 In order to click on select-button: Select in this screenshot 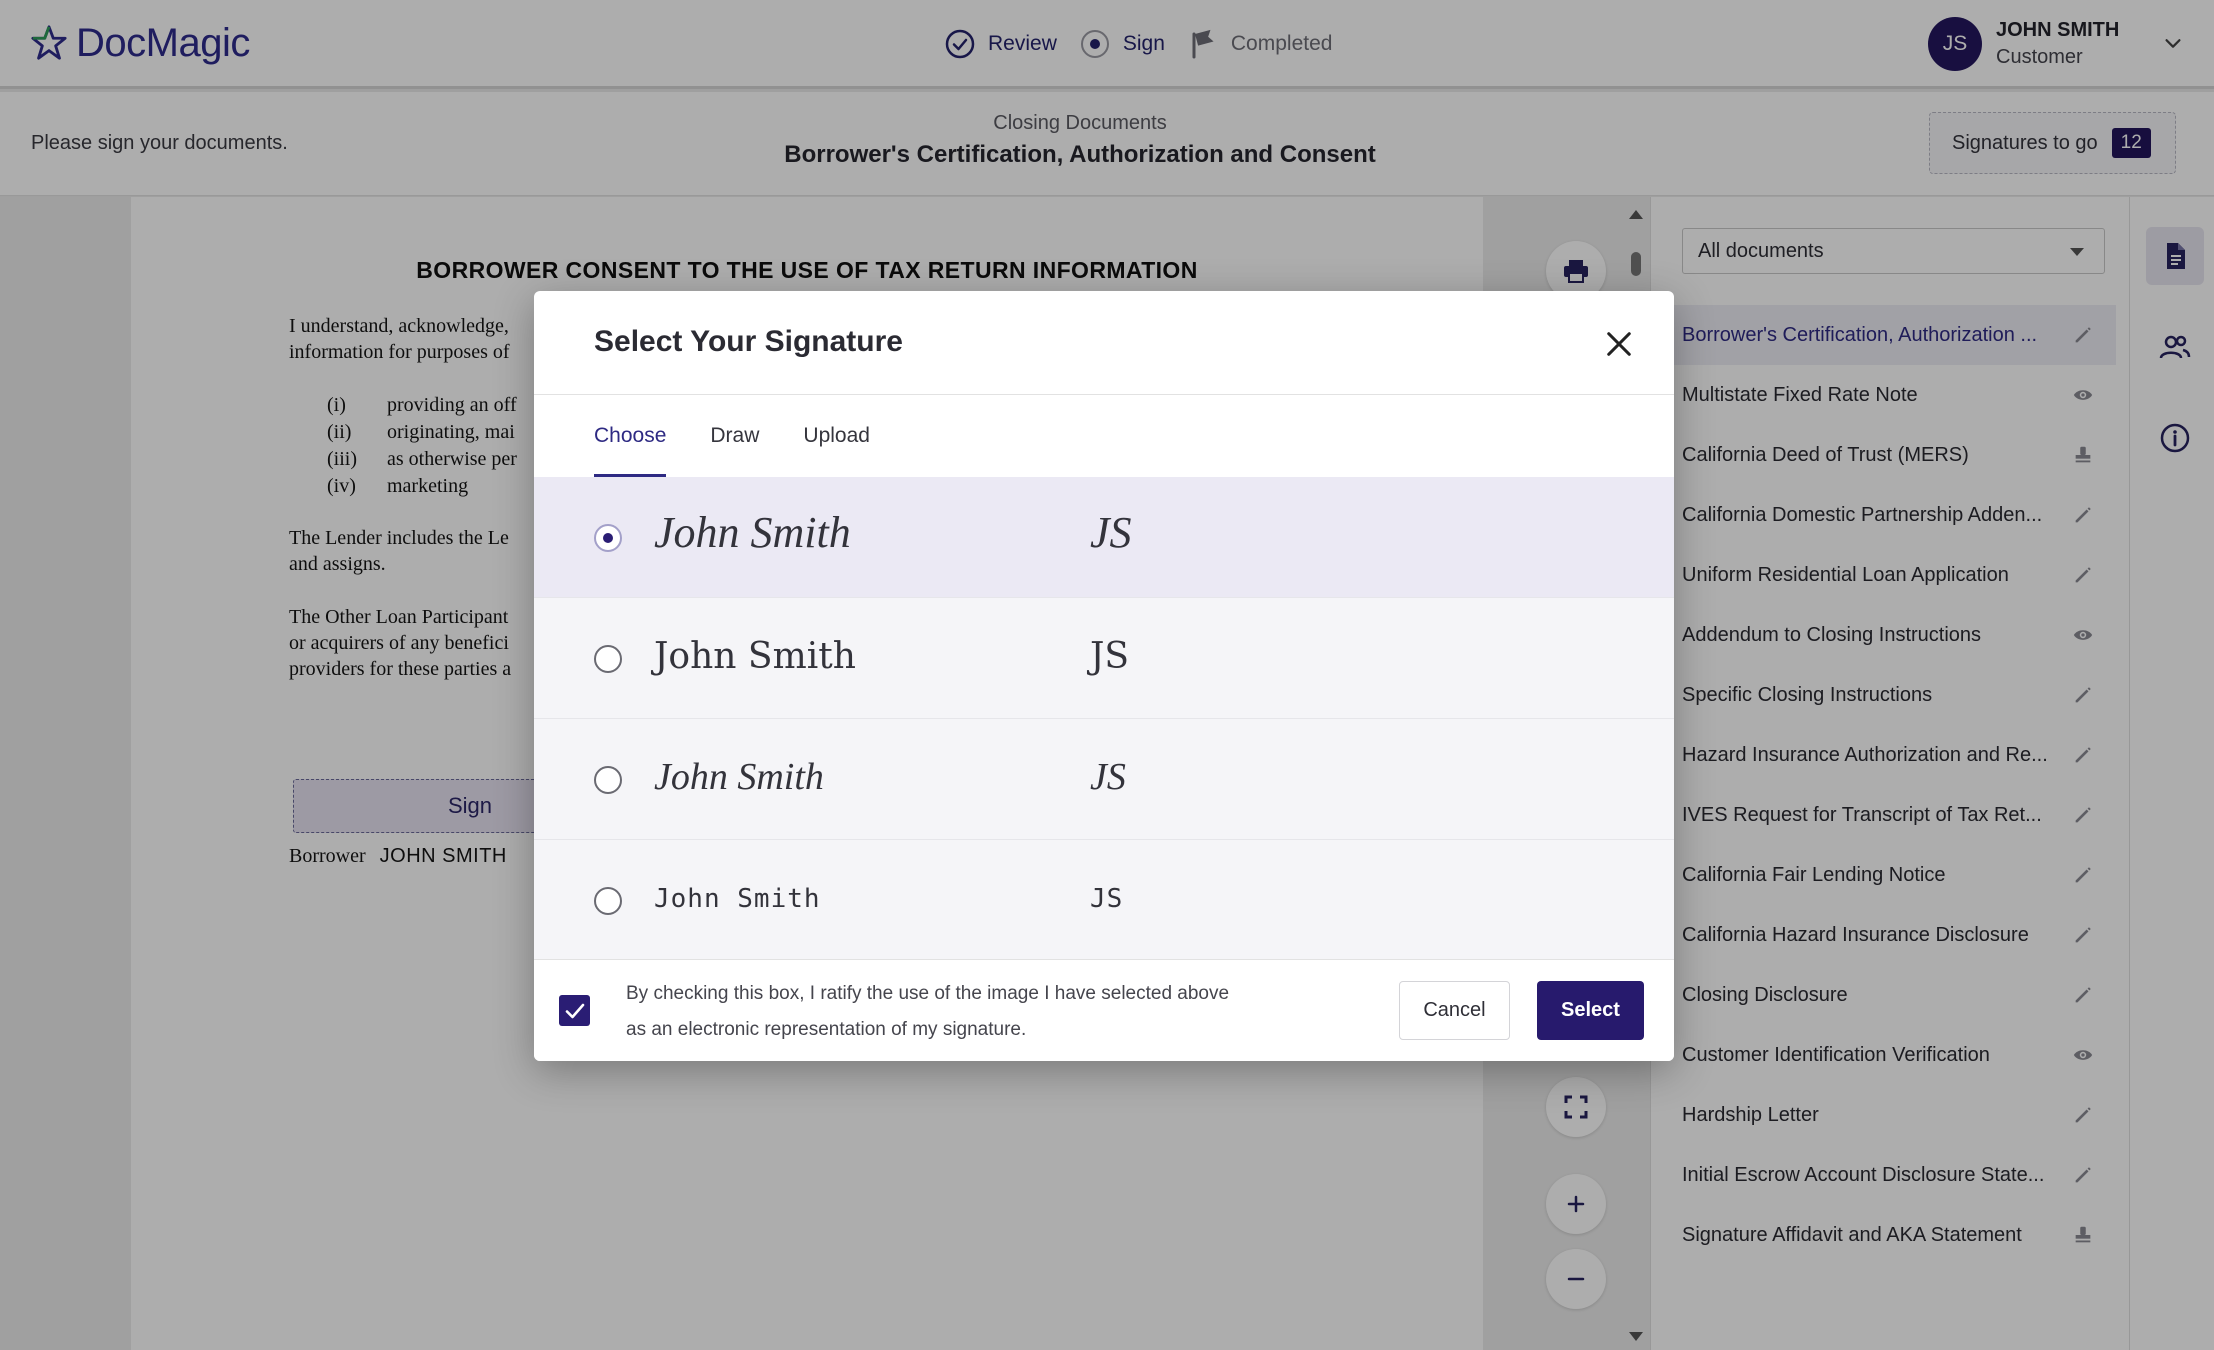, I will do `click(1590, 1010)`.